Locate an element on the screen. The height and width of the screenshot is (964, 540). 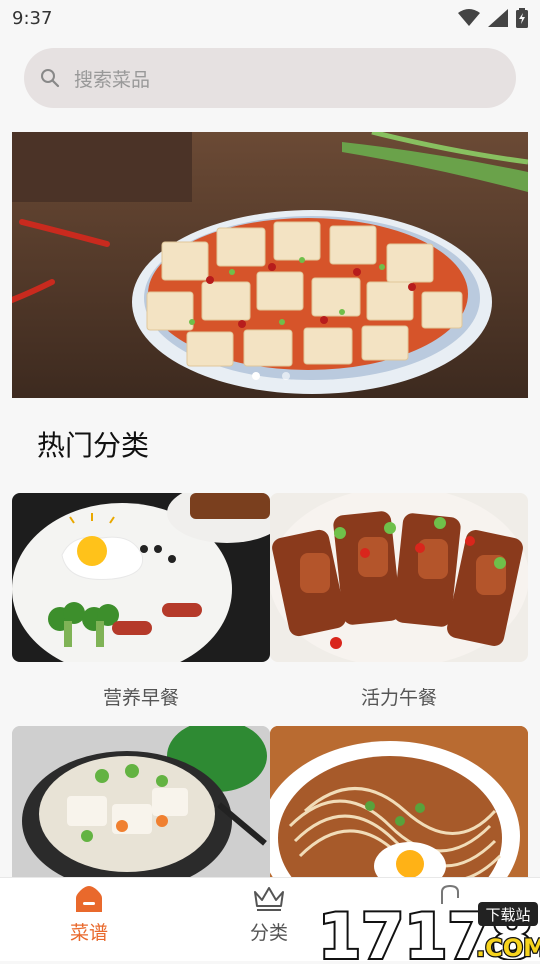
battery-charging-icon is located at coordinates (522, 18).